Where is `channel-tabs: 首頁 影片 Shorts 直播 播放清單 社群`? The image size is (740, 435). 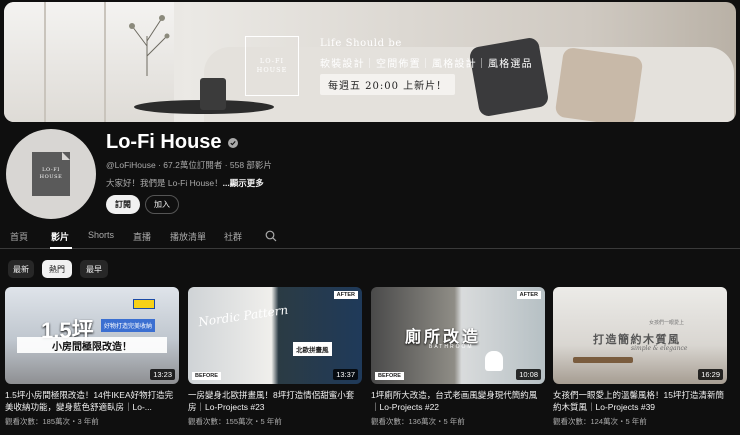
channel-tabs: 首頁 影片 Shorts 直播 播放清單 社群 is located at coordinates (370, 237).